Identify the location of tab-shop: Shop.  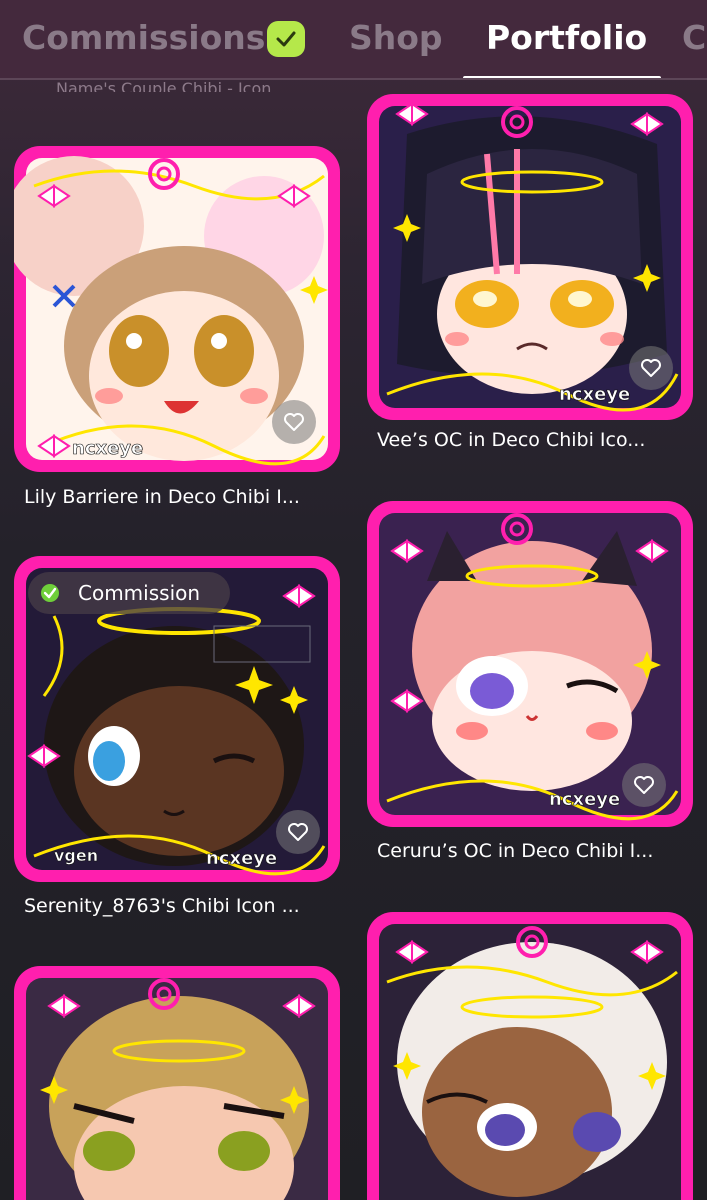
(396, 38).